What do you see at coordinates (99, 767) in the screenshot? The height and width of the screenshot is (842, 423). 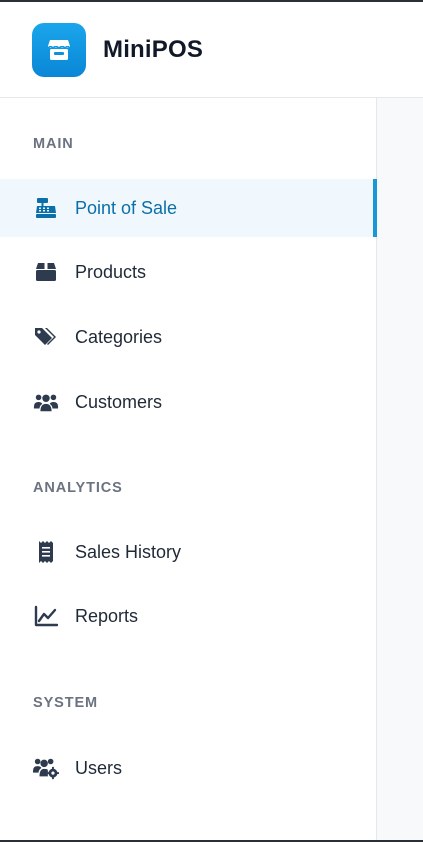 I see `sidebar-item-label: Users` at bounding box center [99, 767].